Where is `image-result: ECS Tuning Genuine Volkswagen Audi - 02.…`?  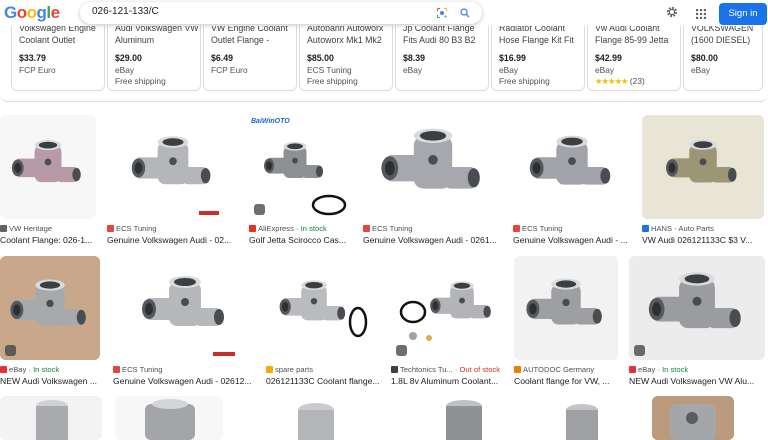 image-result: ECS Tuning Genuine Volkswagen Audi - 02.… is located at coordinates (173, 181).